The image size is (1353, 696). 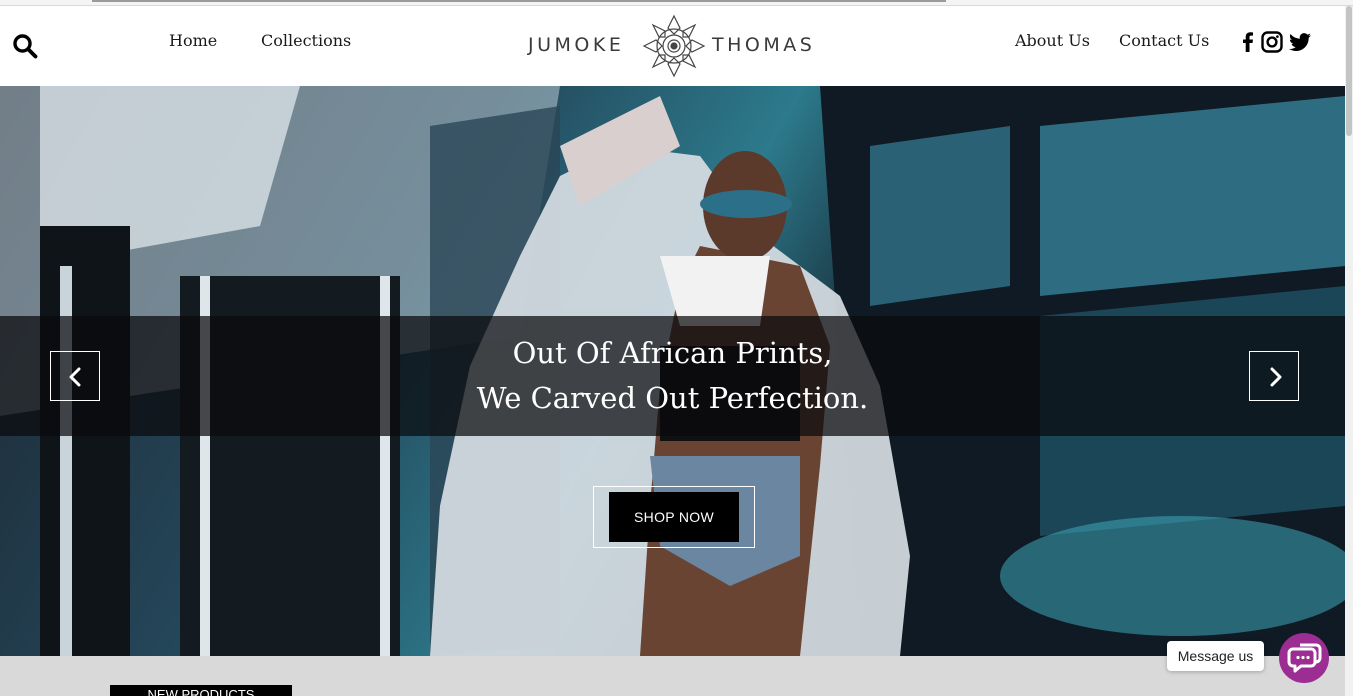 I want to click on slider-prev-button, so click(x=75, y=376).